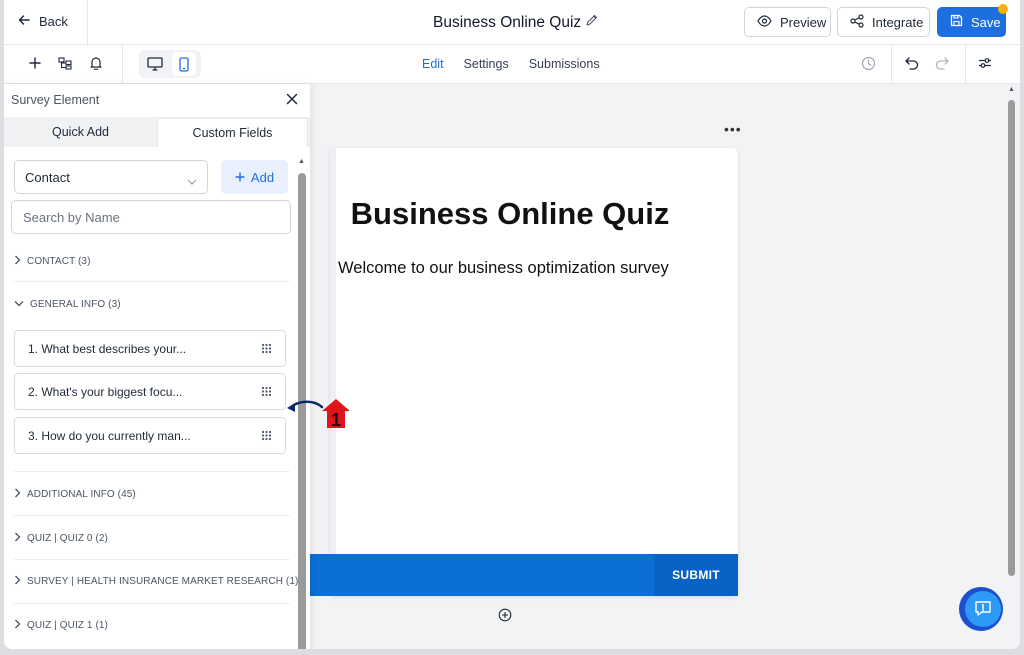 Image resolution: width=1024 pixels, height=655 pixels. What do you see at coordinates (521, 575) in the screenshot?
I see `submit-bar: SUBMIT` at bounding box center [521, 575].